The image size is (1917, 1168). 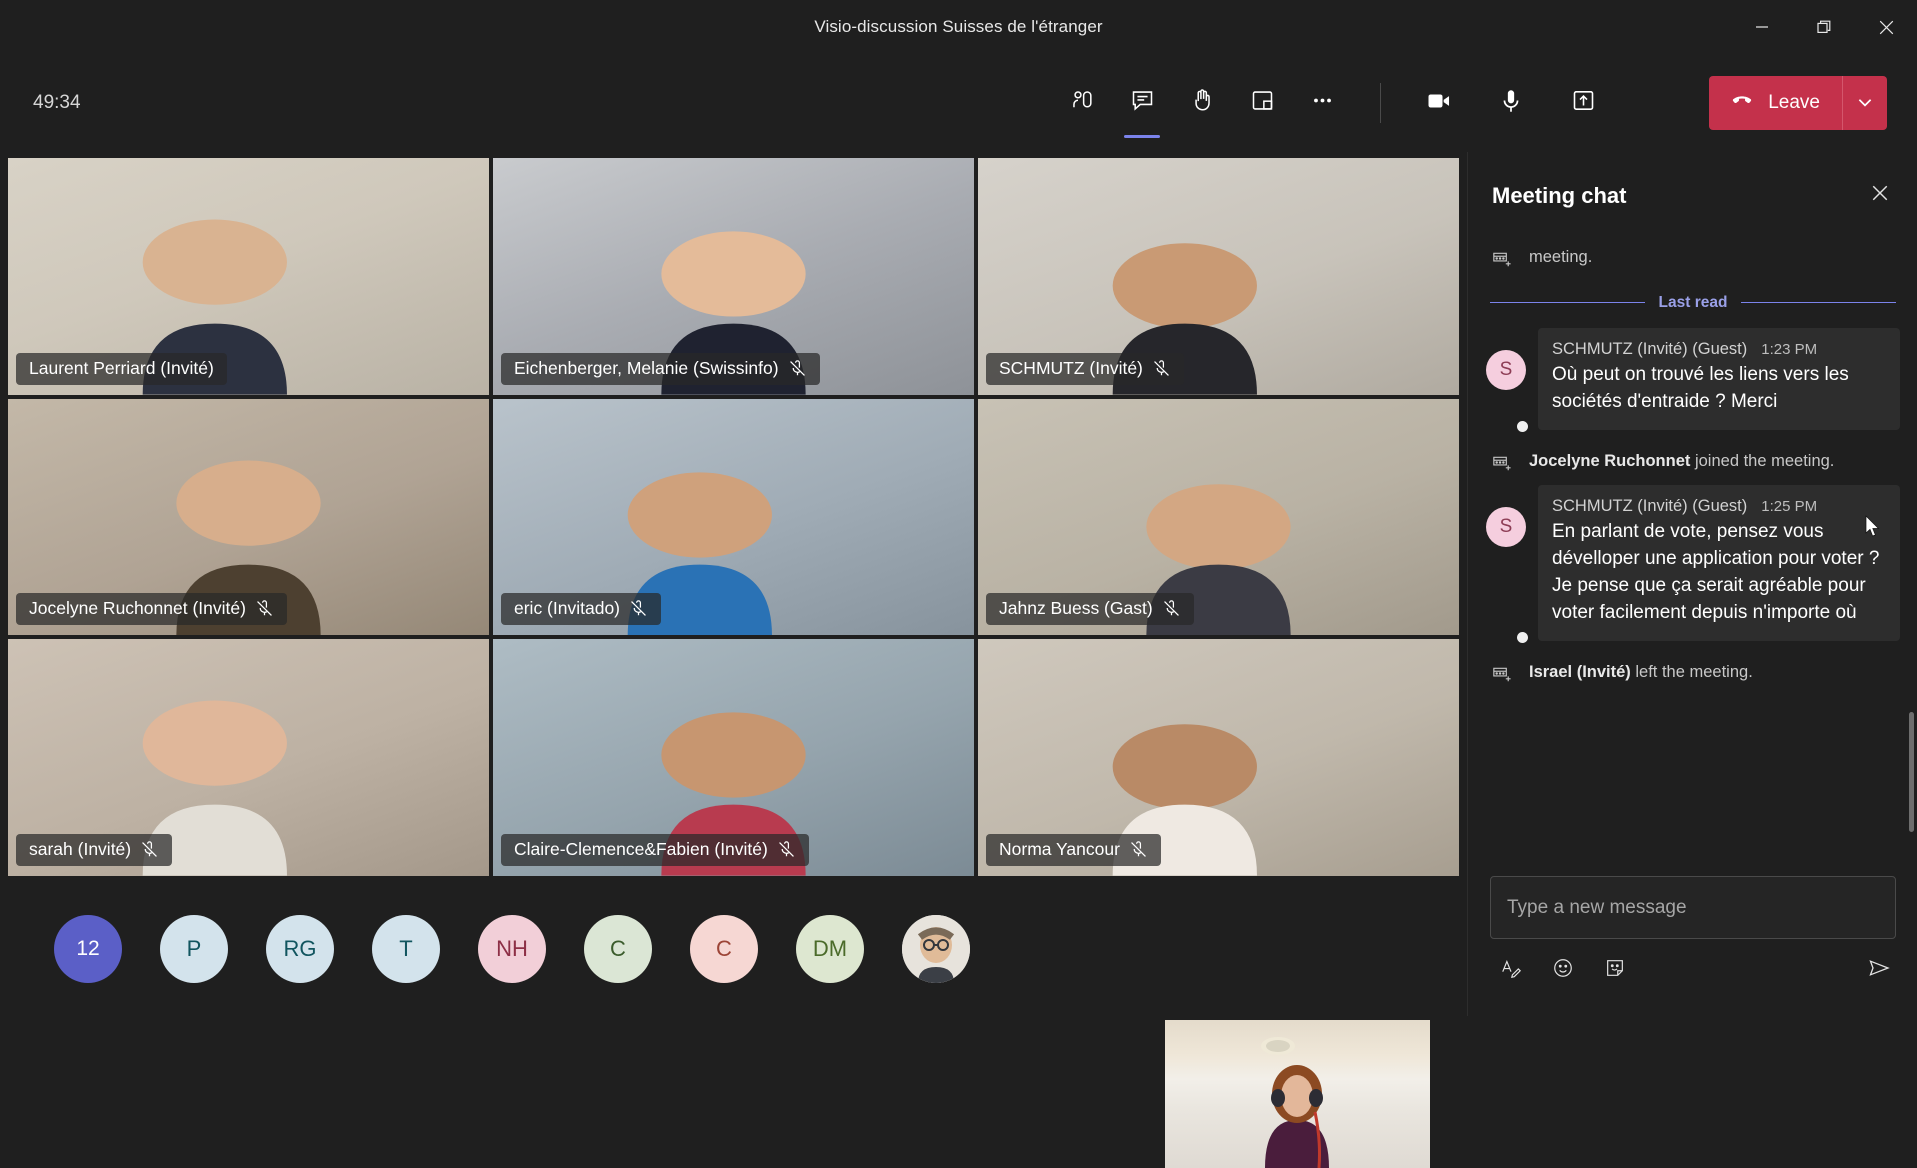 What do you see at coordinates (1380, 103) in the screenshot?
I see `toolbar-divider` at bounding box center [1380, 103].